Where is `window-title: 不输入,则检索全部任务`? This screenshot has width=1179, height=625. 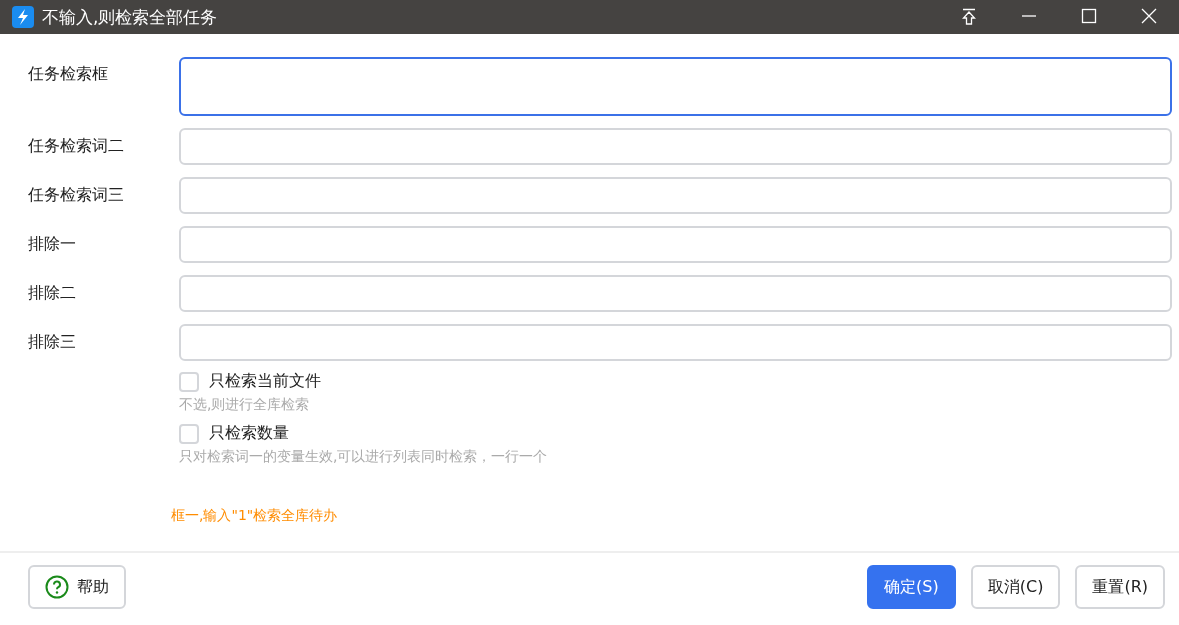
window-title: 不输入,则检索全部任务 is located at coordinates (130, 17).